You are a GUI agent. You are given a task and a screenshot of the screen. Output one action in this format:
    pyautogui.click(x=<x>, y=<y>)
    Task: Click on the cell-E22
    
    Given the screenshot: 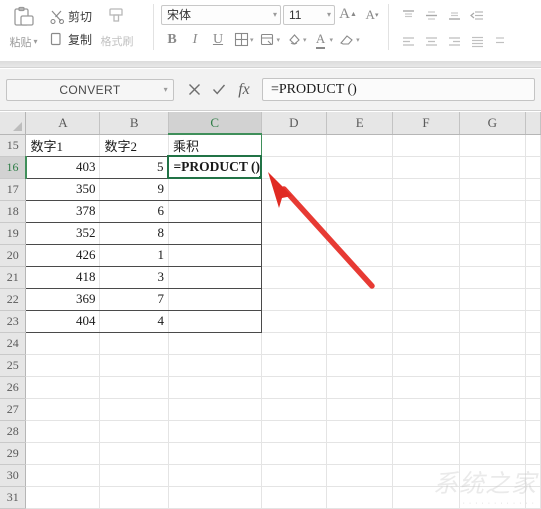 What is the action you would take?
    pyautogui.click(x=360, y=299)
    